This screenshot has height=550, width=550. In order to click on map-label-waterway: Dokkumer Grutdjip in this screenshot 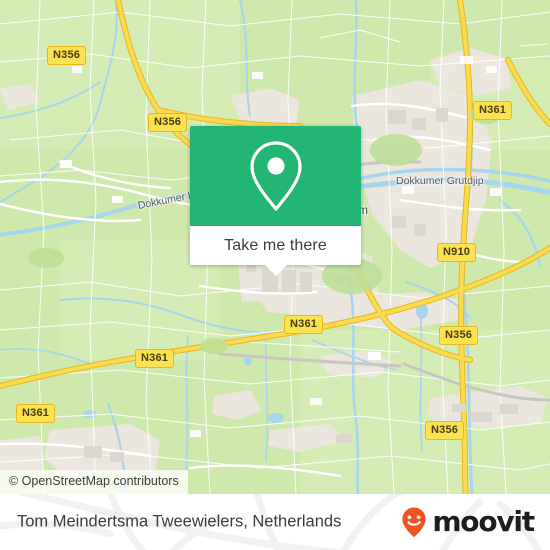, I will do `click(440, 181)`.